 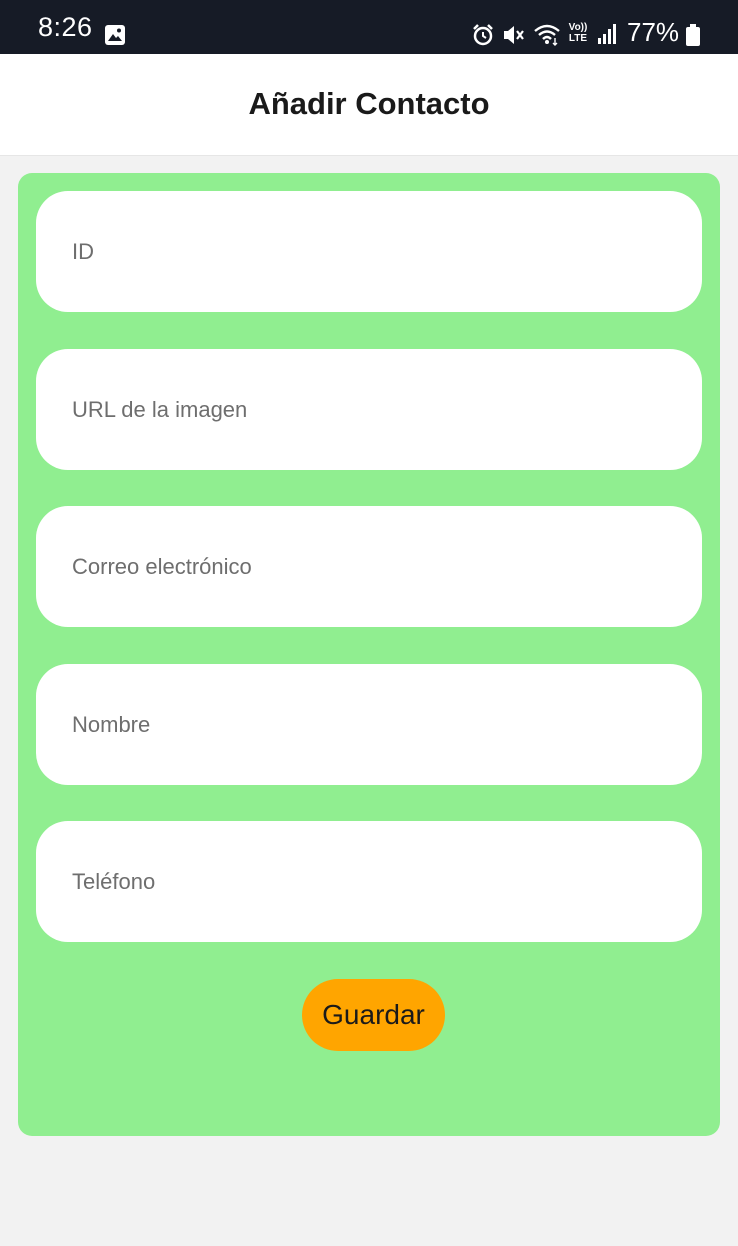 What do you see at coordinates (369, 881) in the screenshot?
I see `phone-input` at bounding box center [369, 881].